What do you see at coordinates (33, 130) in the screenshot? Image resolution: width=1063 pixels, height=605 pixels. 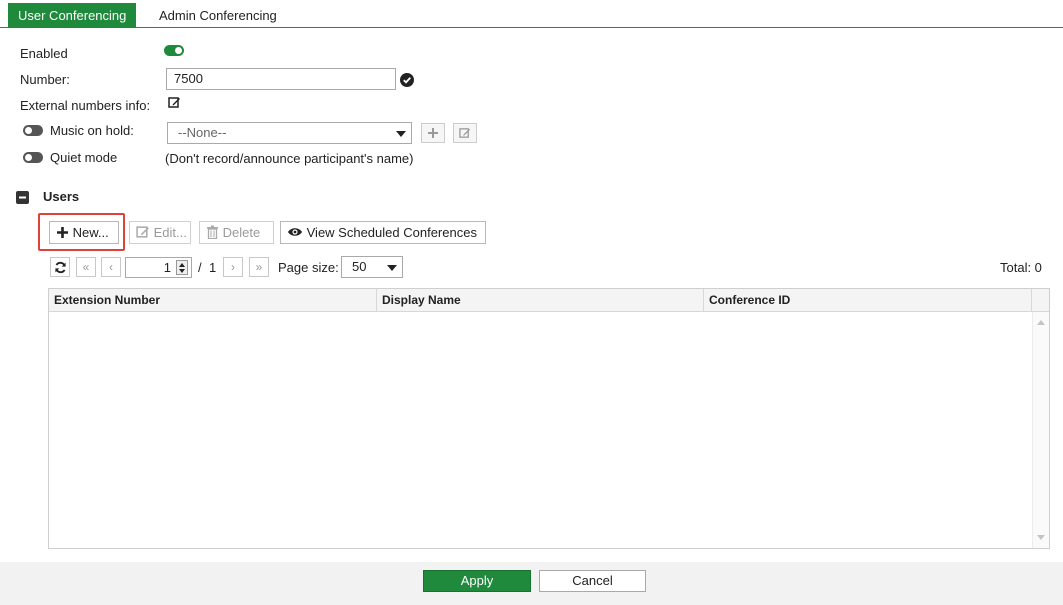 I see `music-on-hold-toggle` at bounding box center [33, 130].